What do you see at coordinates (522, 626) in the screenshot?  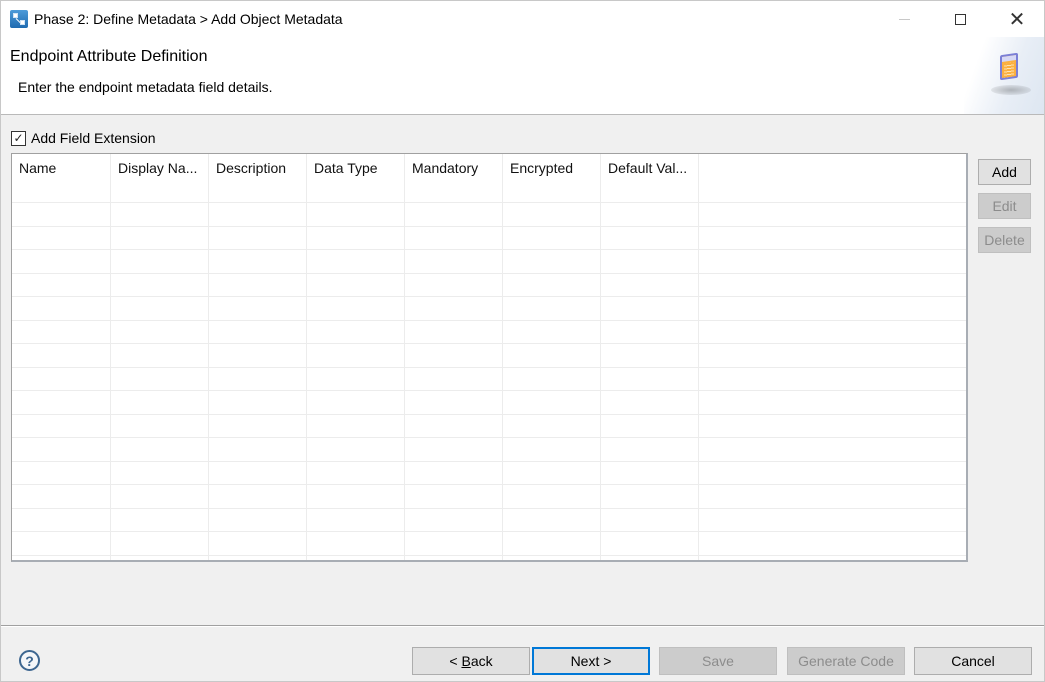 I see `footer-divider` at bounding box center [522, 626].